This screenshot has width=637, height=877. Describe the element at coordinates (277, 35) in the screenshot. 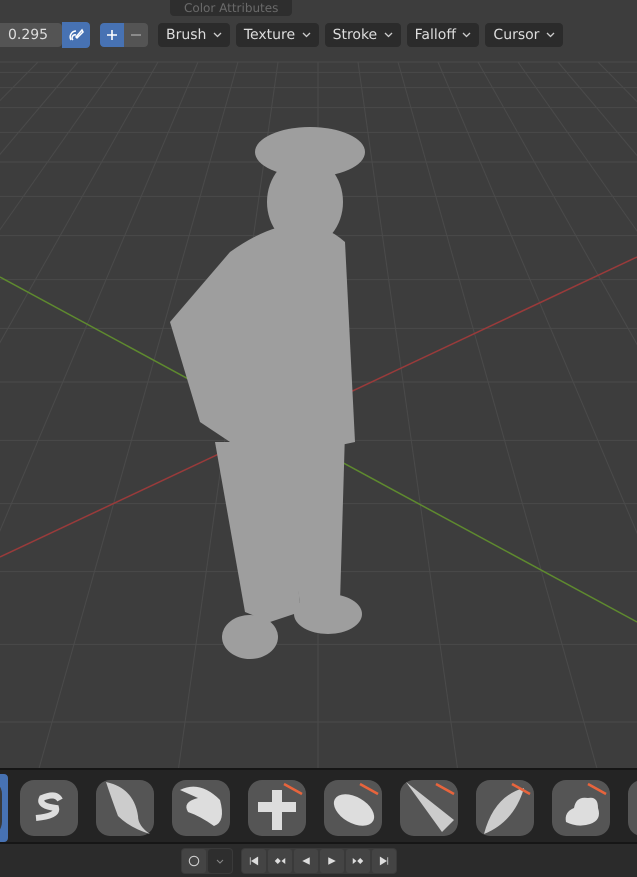

I see `menu-dropdown: Texture` at that location.